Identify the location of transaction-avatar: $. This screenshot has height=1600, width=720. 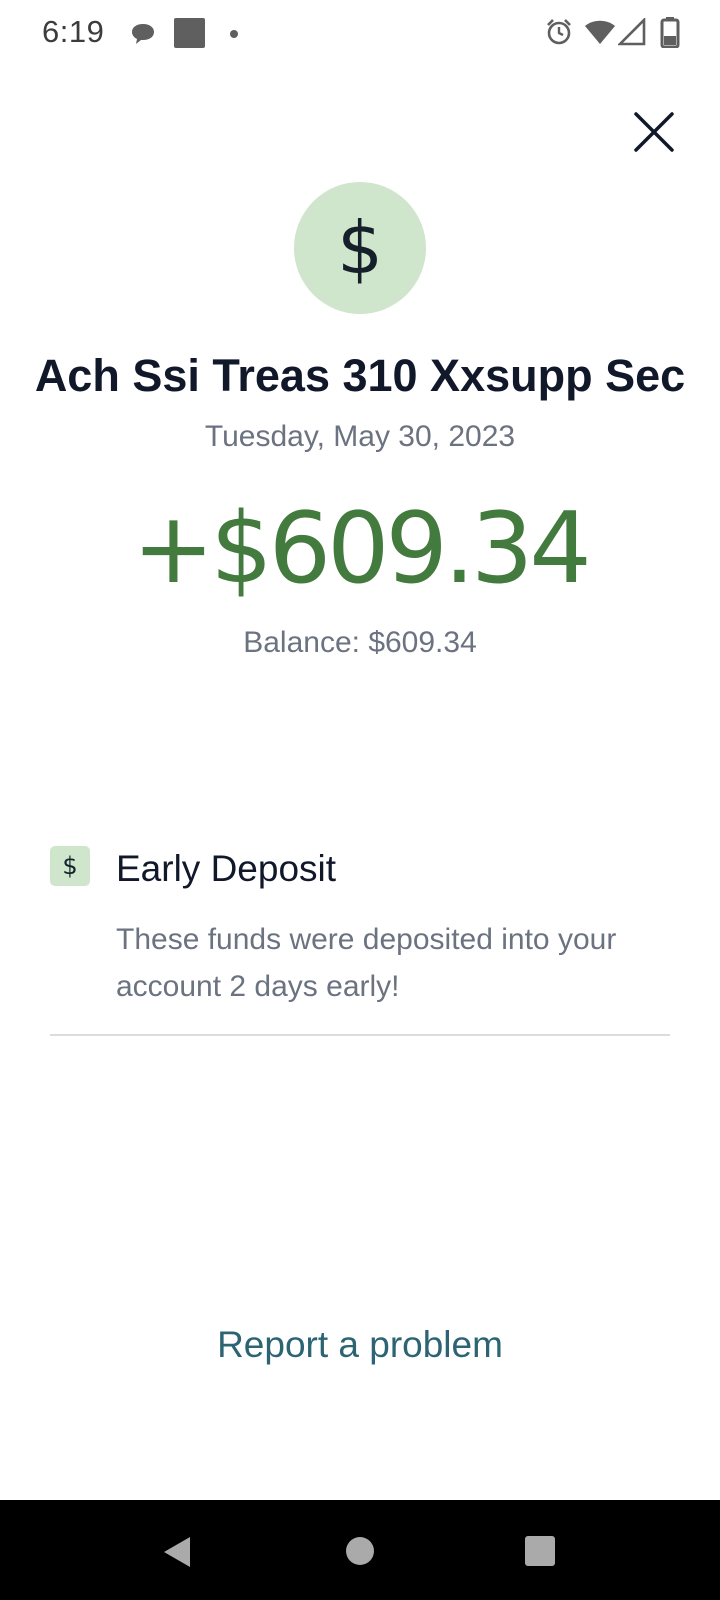
(360, 248).